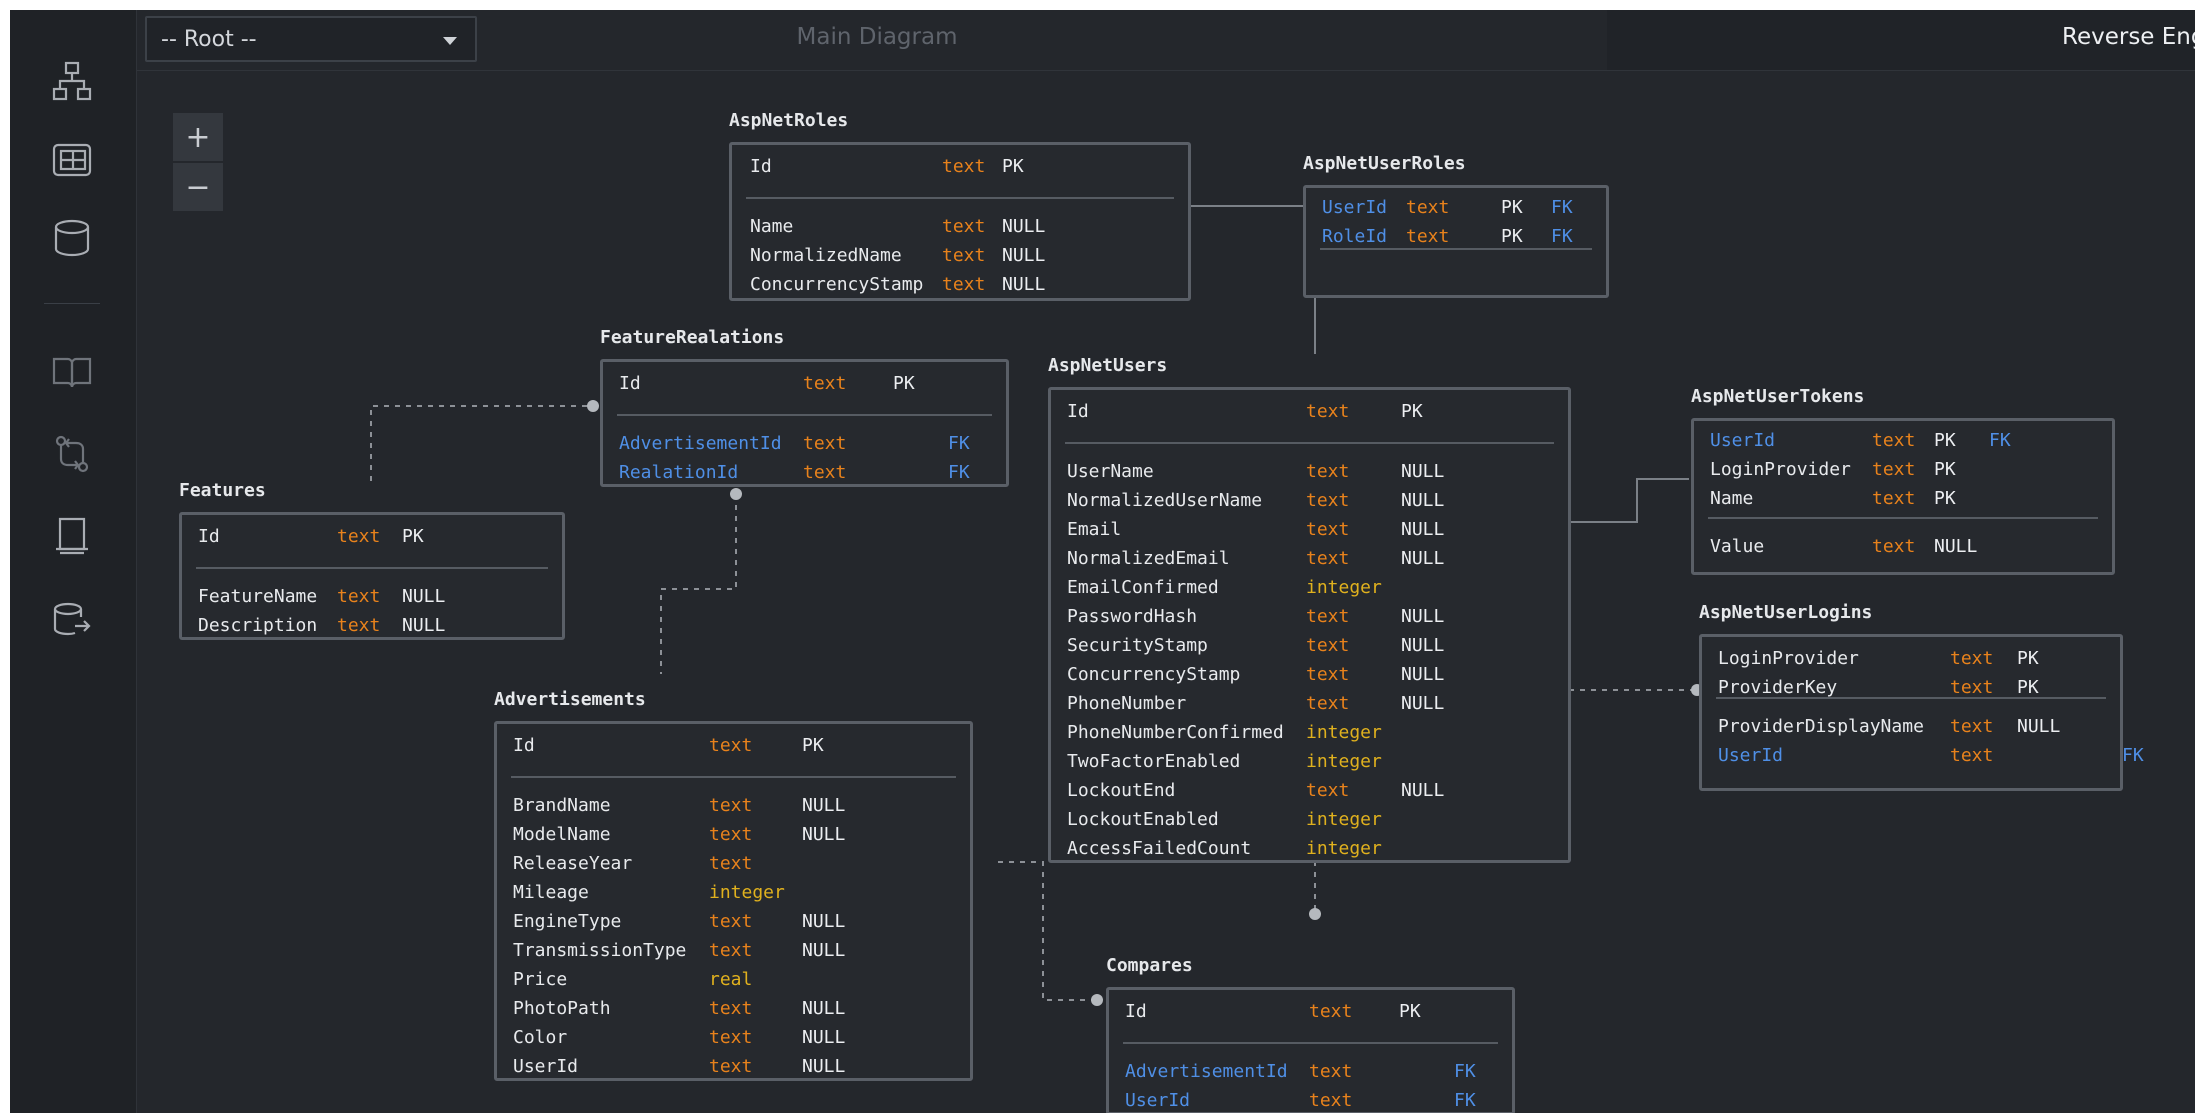 Image resolution: width=2195 pixels, height=1113 pixels. What do you see at coordinates (222, 490) in the screenshot?
I see `entity-title: Features` at bounding box center [222, 490].